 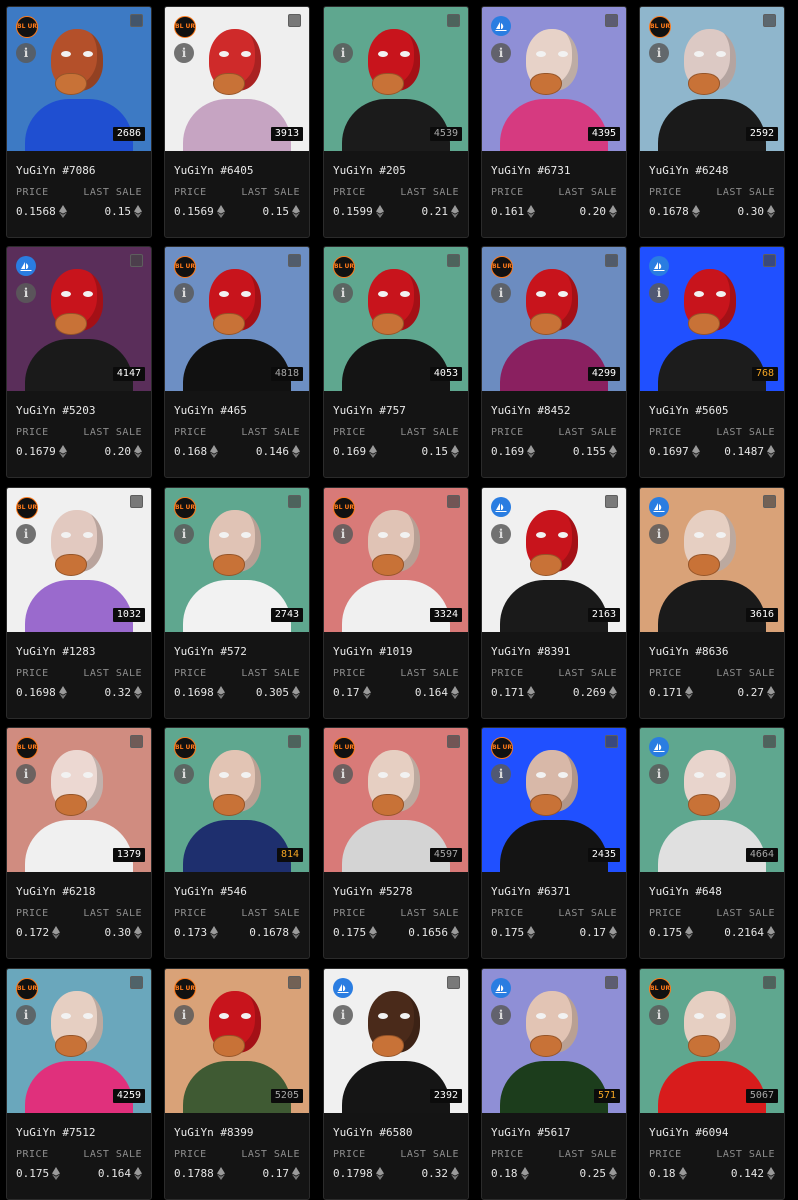 What do you see at coordinates (372, 1132) in the screenshot?
I see `nft-name: YuGiYn #6580` at bounding box center [372, 1132].